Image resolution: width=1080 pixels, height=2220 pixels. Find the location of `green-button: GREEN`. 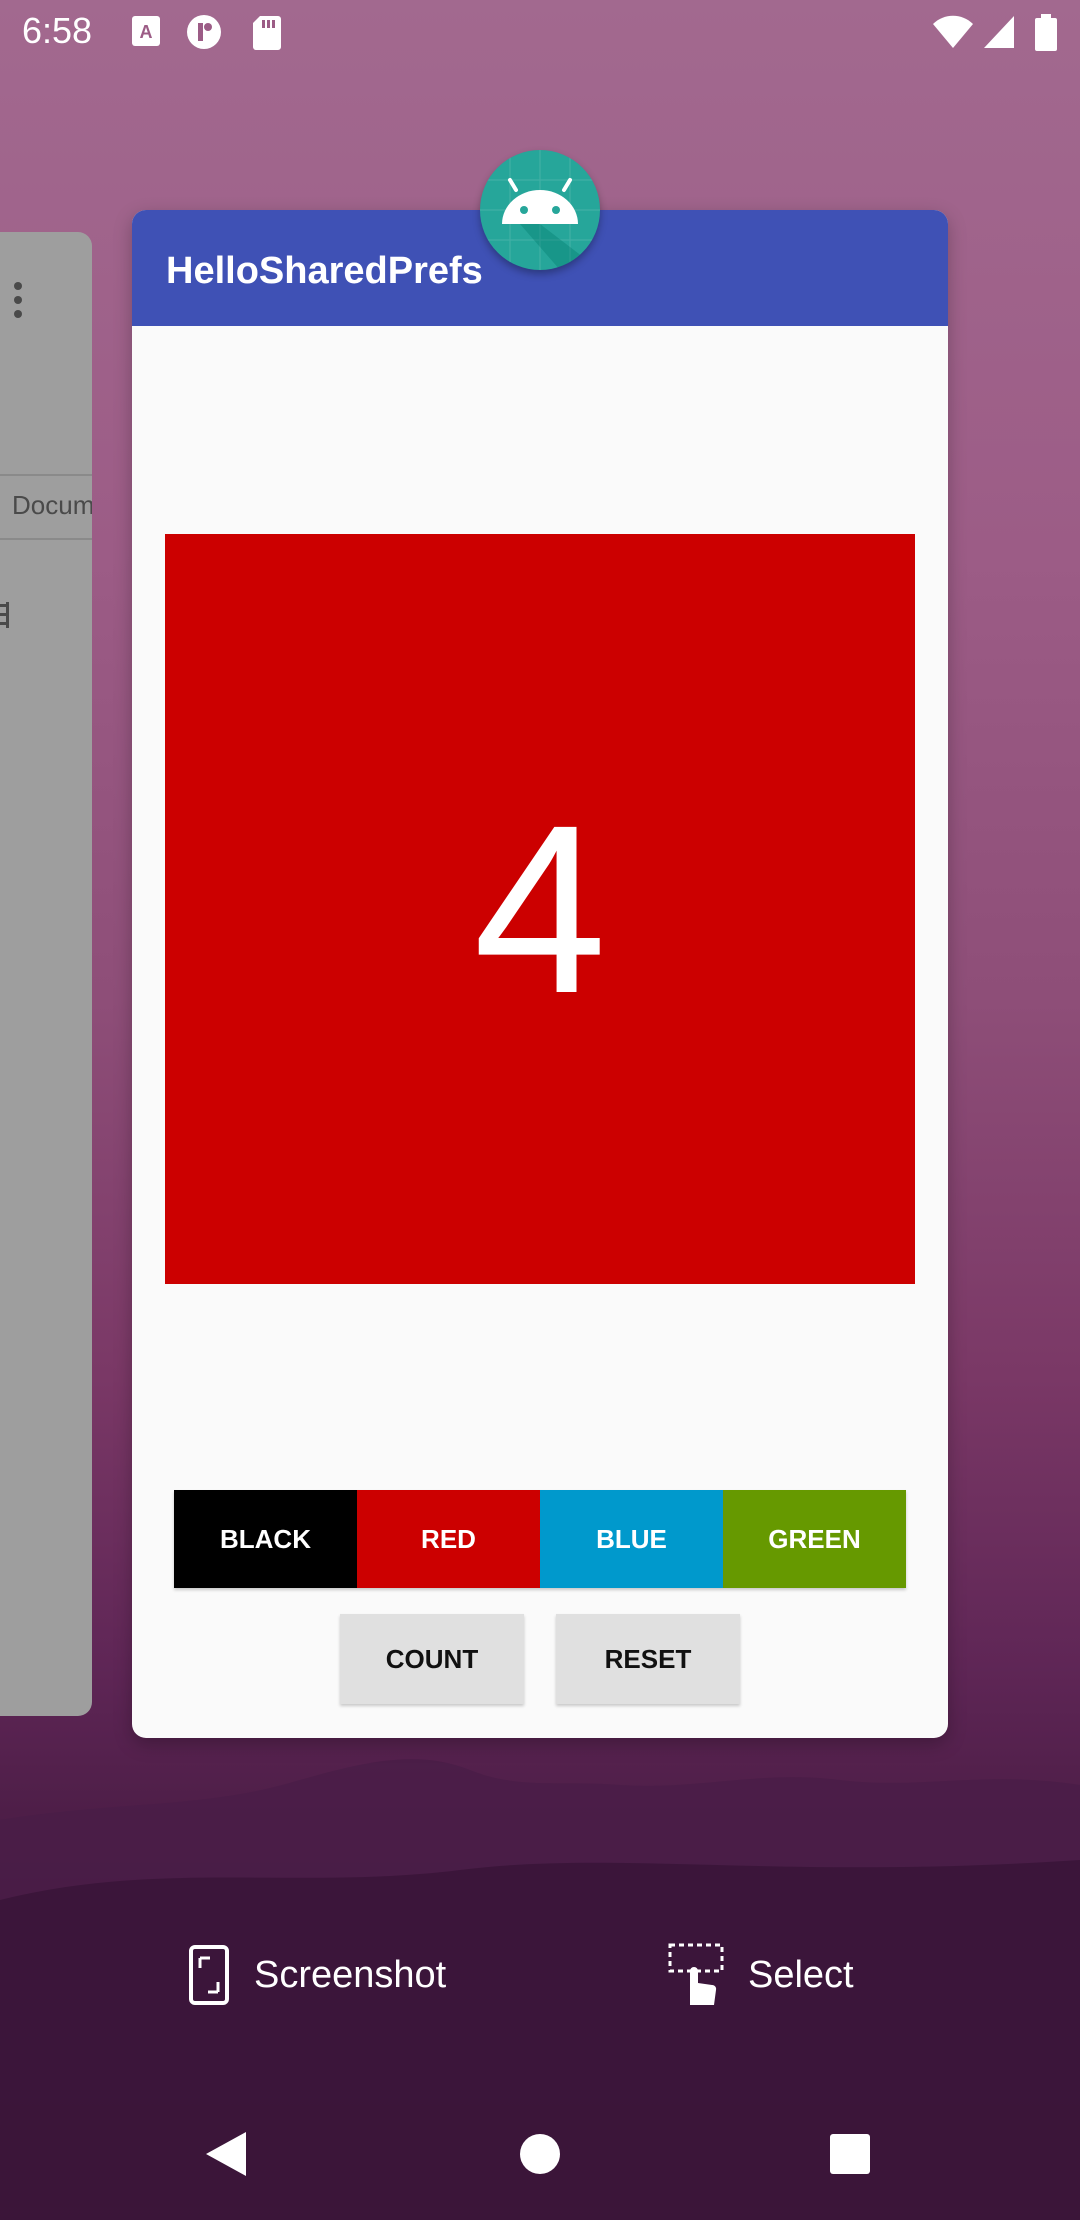

green-button: GREEN is located at coordinates (814, 1539).